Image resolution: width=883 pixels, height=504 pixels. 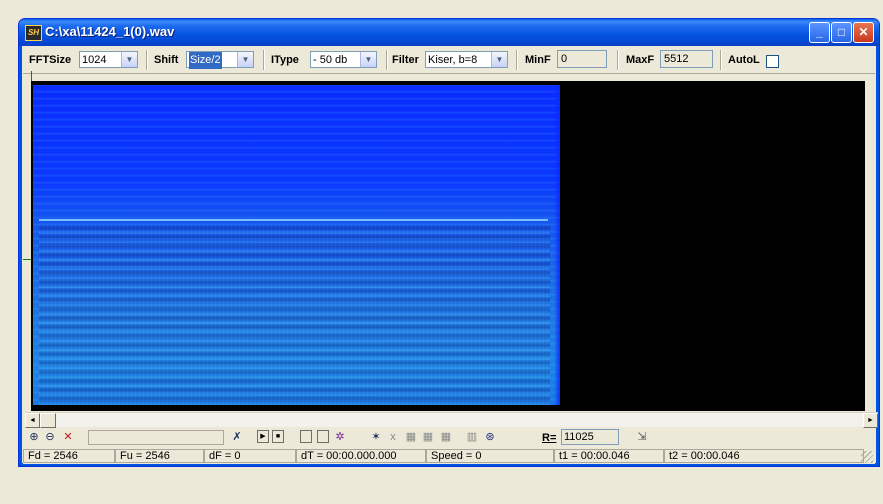 What do you see at coordinates (361, 456) in the screenshot?
I see `status-dt: dT = 00:00.000.000` at bounding box center [361, 456].